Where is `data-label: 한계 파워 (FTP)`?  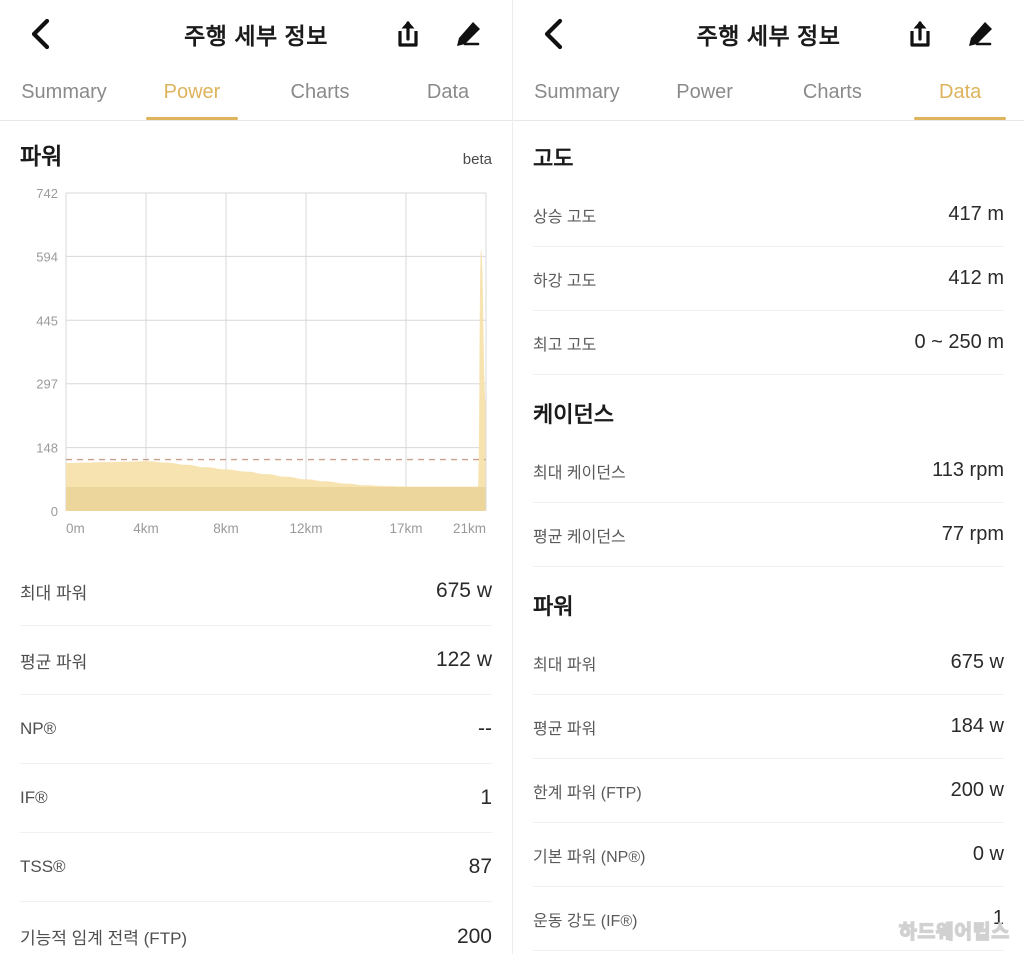 data-label: 한계 파워 (FTP) is located at coordinates (587, 793).